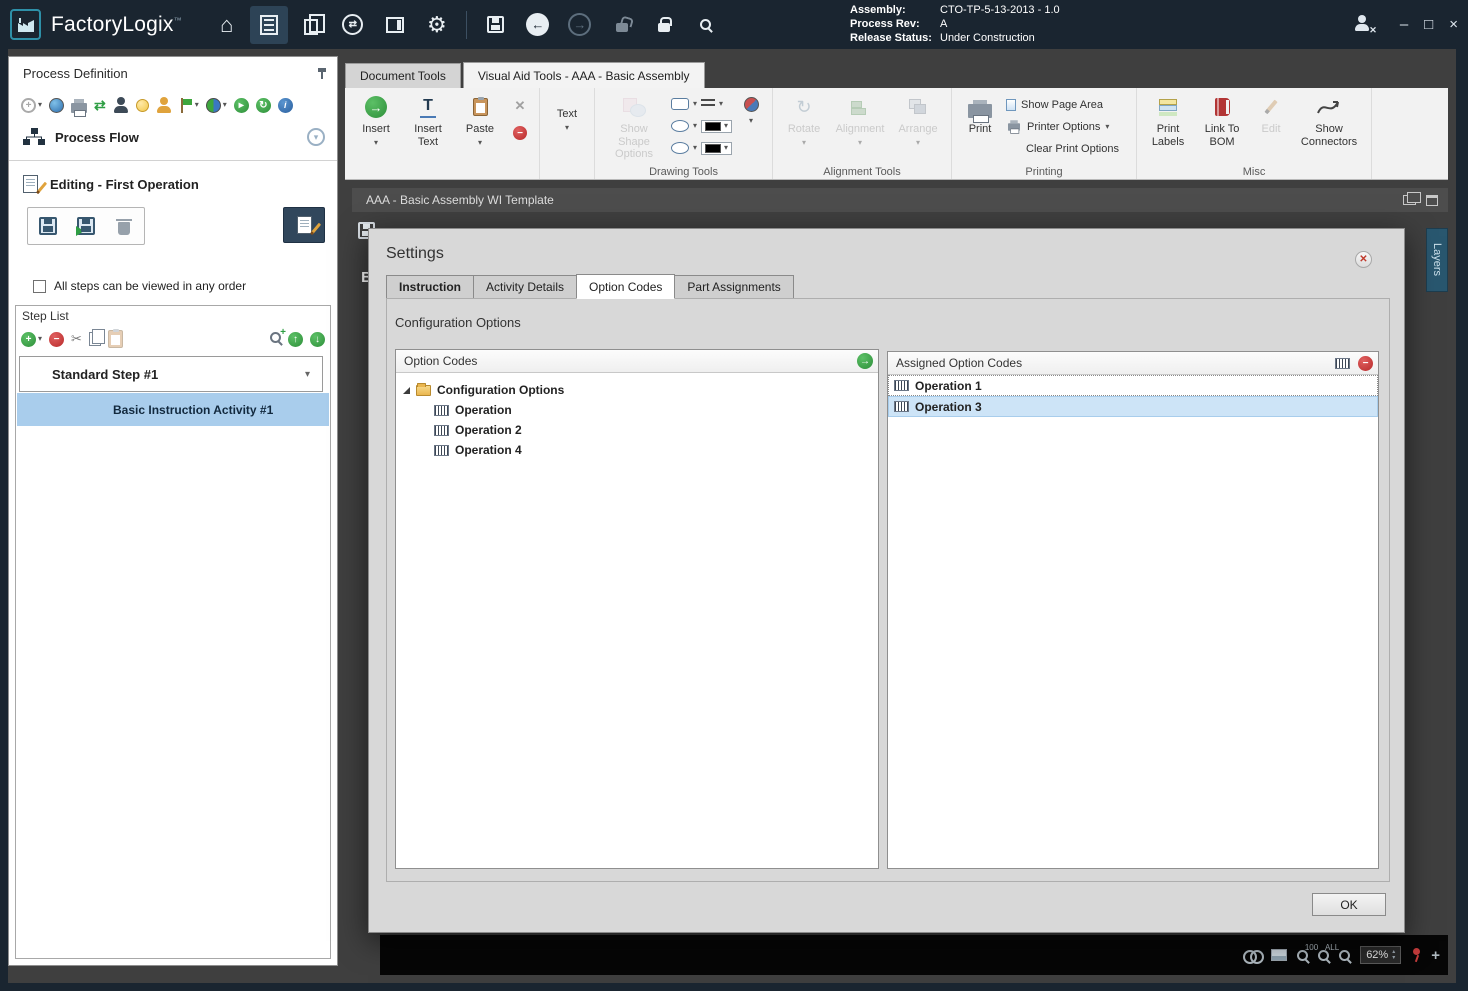 Image resolution: width=1468 pixels, height=991 pixels. What do you see at coordinates (395, 25) in the screenshot?
I see `reports-button` at bounding box center [395, 25].